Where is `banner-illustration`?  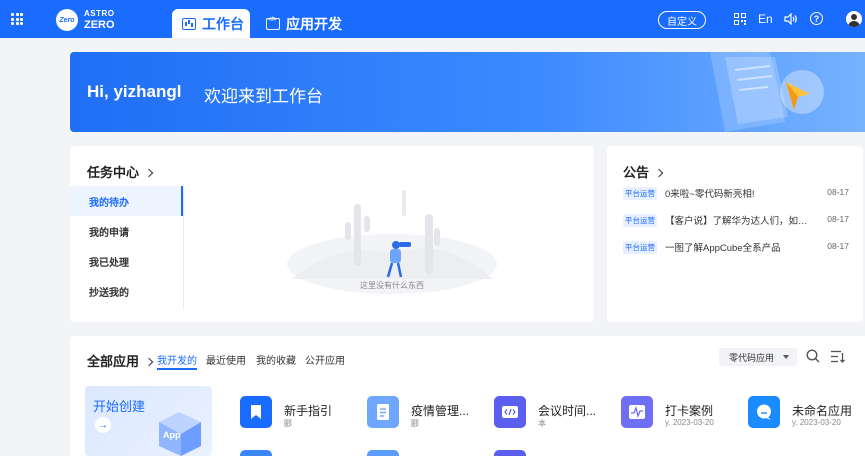
banner-illustration is located at coordinates (767, 92).